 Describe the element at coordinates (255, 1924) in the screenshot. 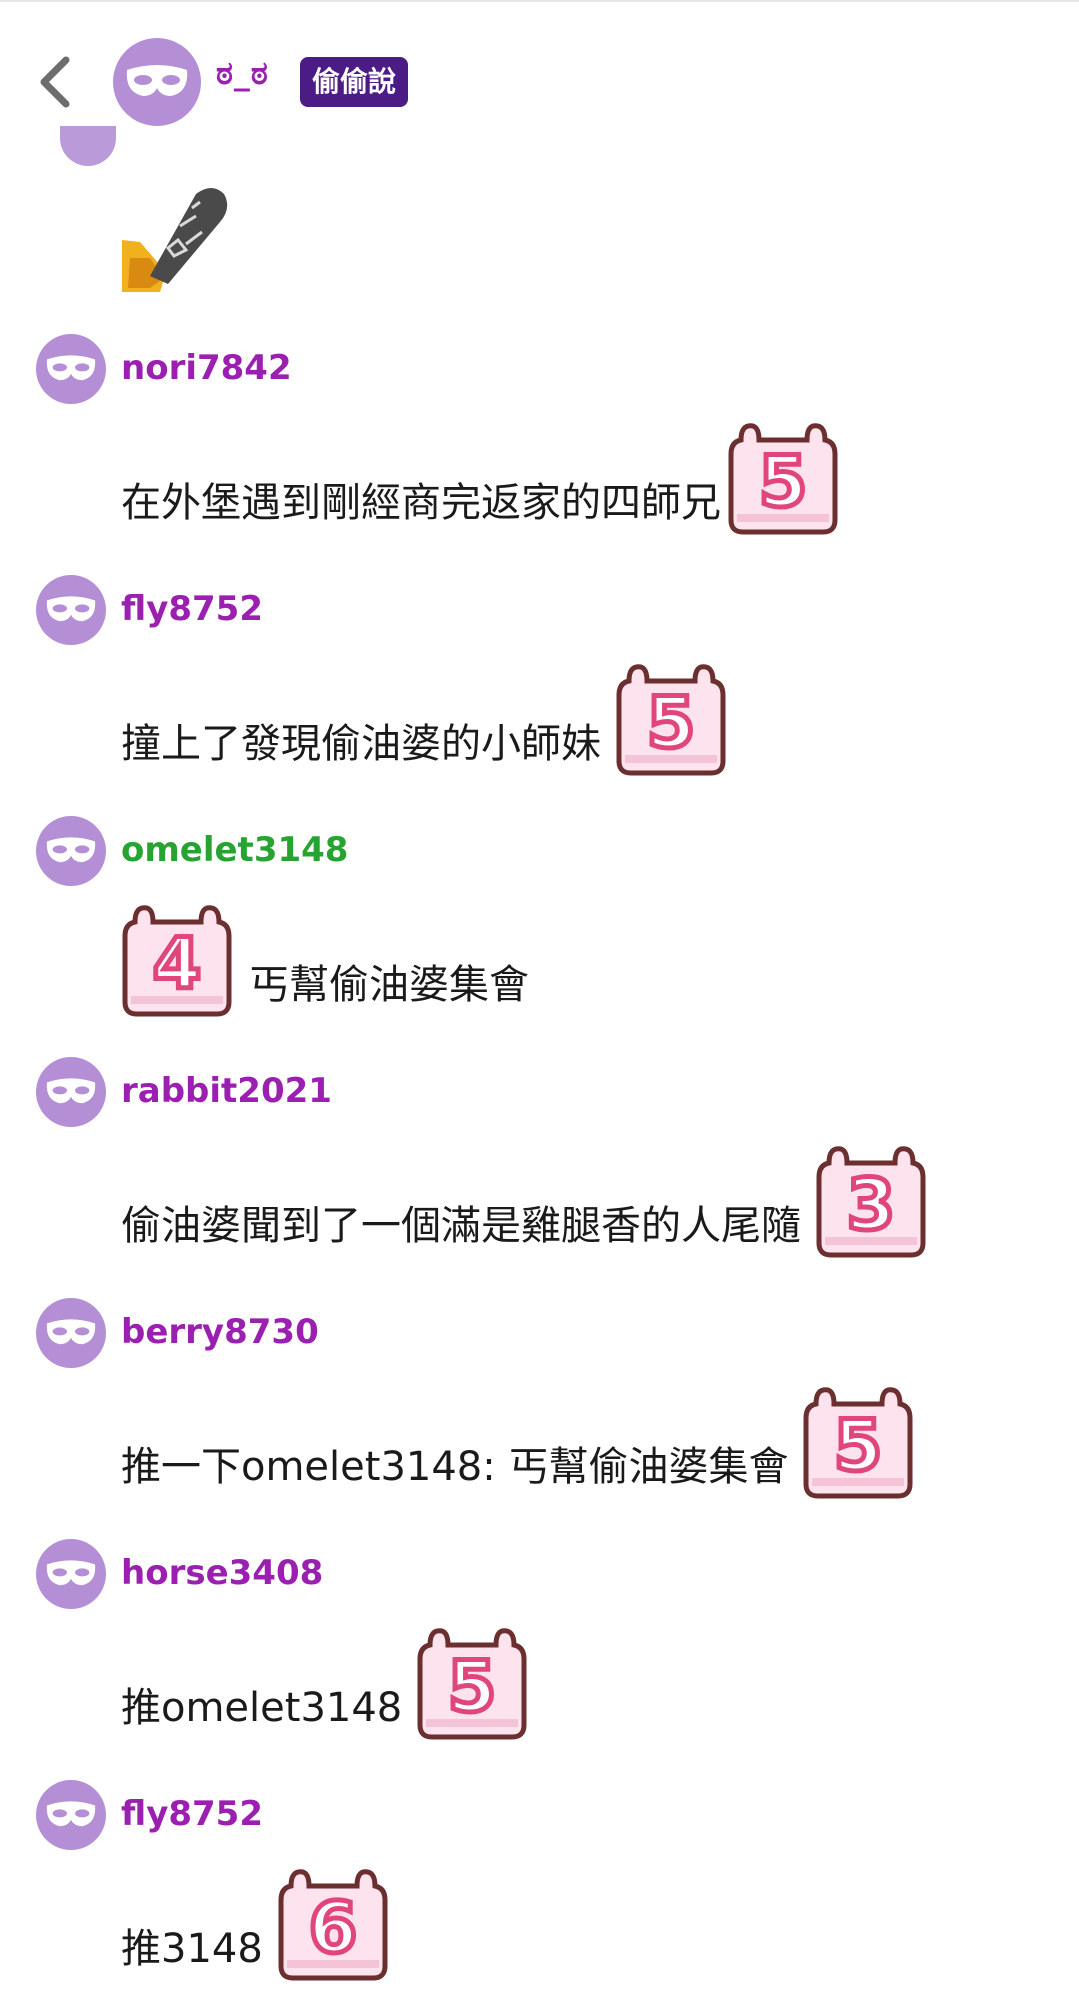

I see `message-text-row: 推3148 6` at that location.